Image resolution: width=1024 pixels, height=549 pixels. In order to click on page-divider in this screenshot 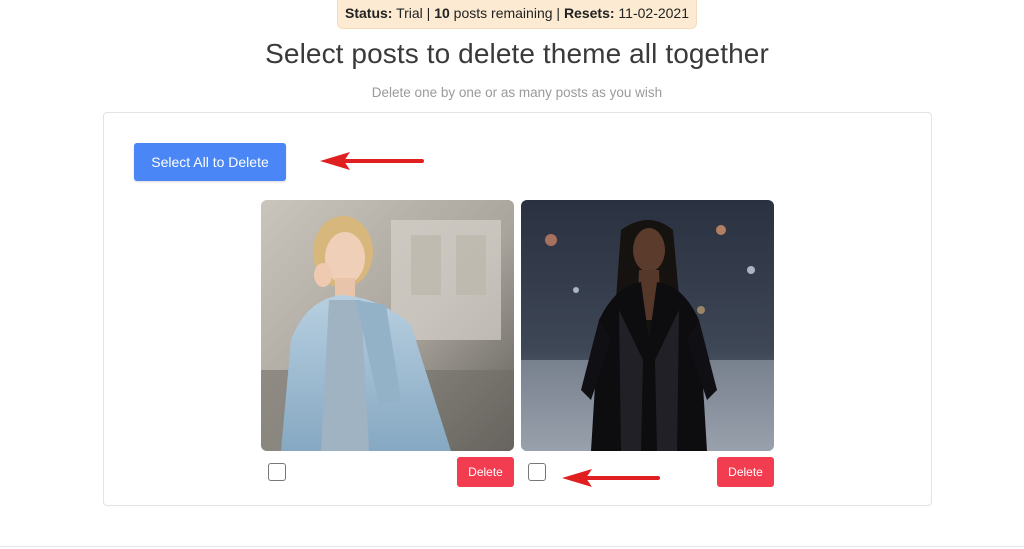, I will do `click(512, 546)`.